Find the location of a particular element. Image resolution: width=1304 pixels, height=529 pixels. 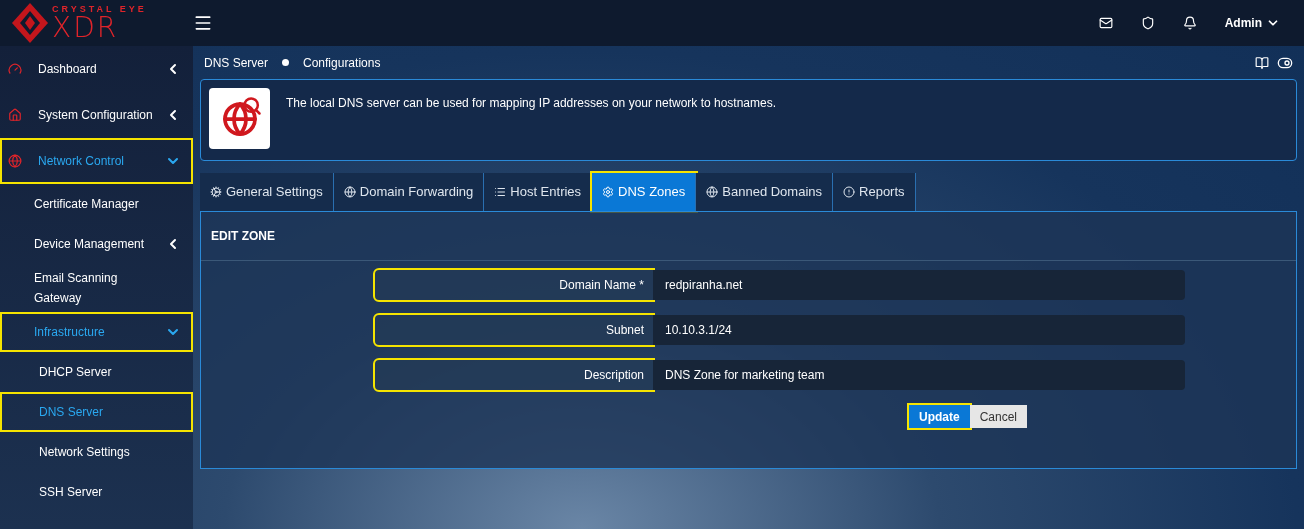

tab: Host Entries is located at coordinates (538, 192).